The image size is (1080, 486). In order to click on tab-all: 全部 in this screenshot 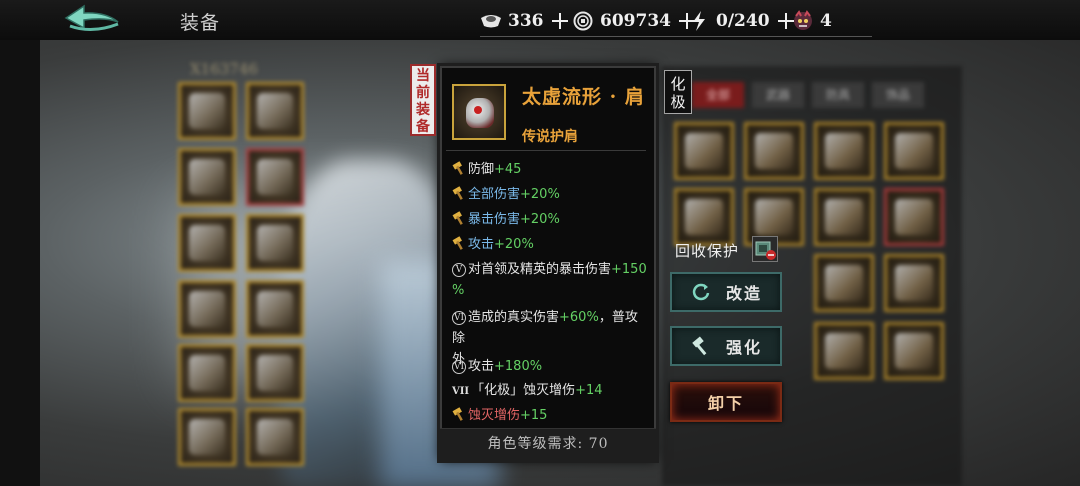, I will do `click(718, 95)`.